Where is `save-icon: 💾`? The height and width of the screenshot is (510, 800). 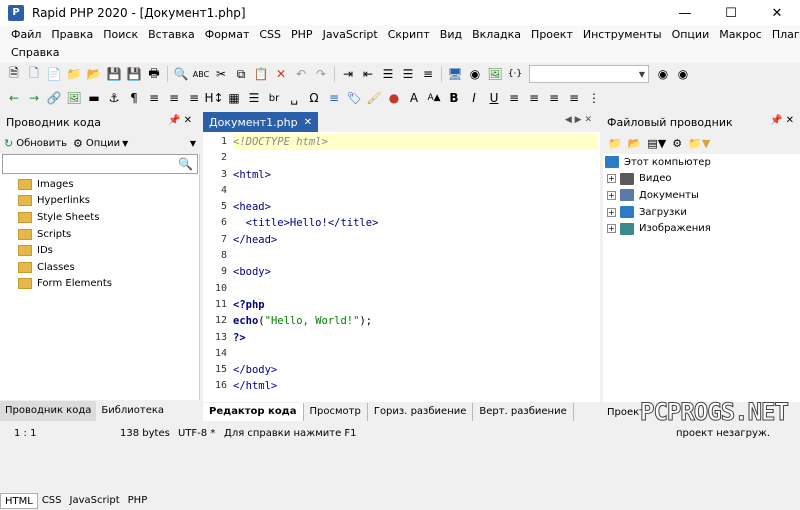 save-icon: 💾 is located at coordinates (114, 74).